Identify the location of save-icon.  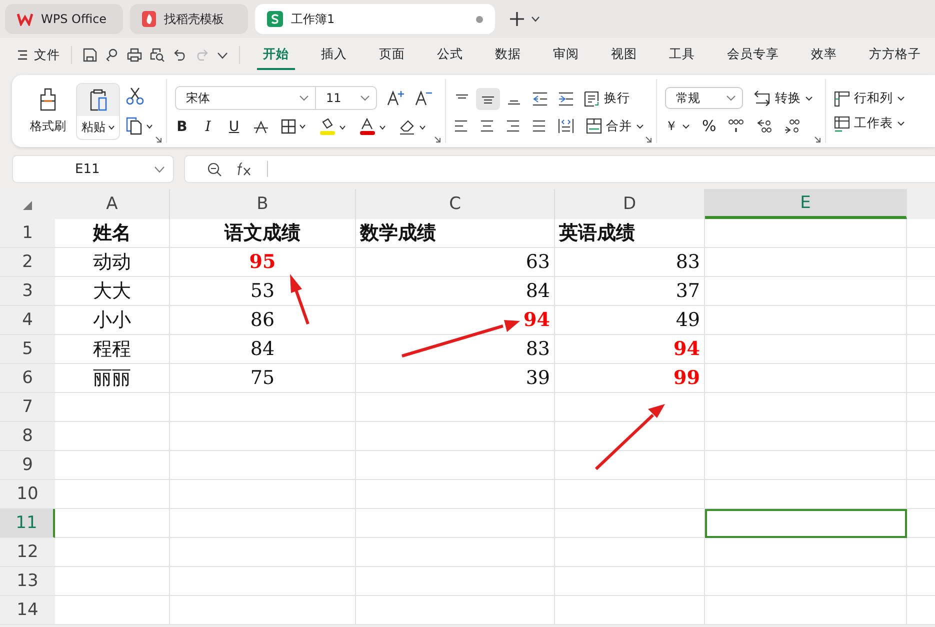
(90, 55).